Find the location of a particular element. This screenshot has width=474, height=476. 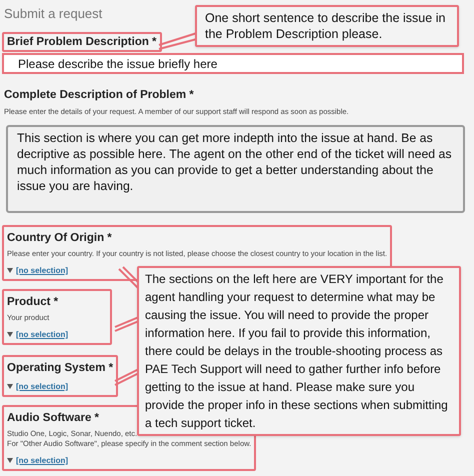

input-field: Please describe the issue briefly here is located at coordinates (233, 63).